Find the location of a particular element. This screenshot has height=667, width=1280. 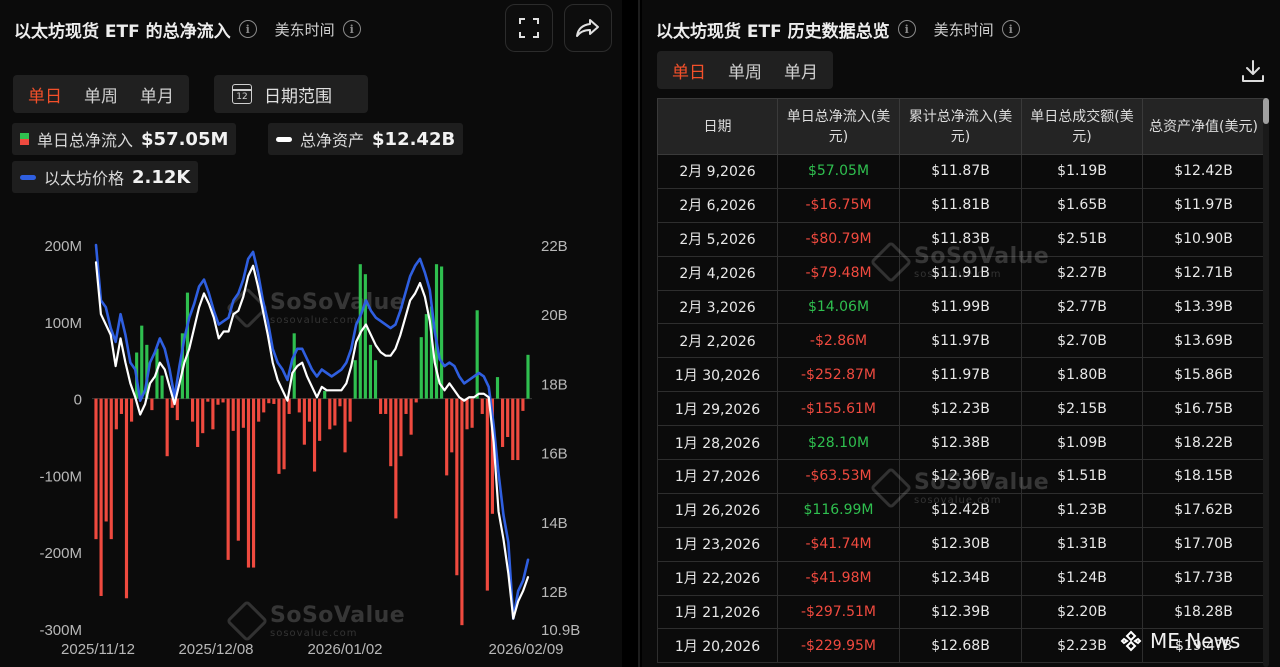

column-header: 累计总净流入(美元) is located at coordinates (960, 126).